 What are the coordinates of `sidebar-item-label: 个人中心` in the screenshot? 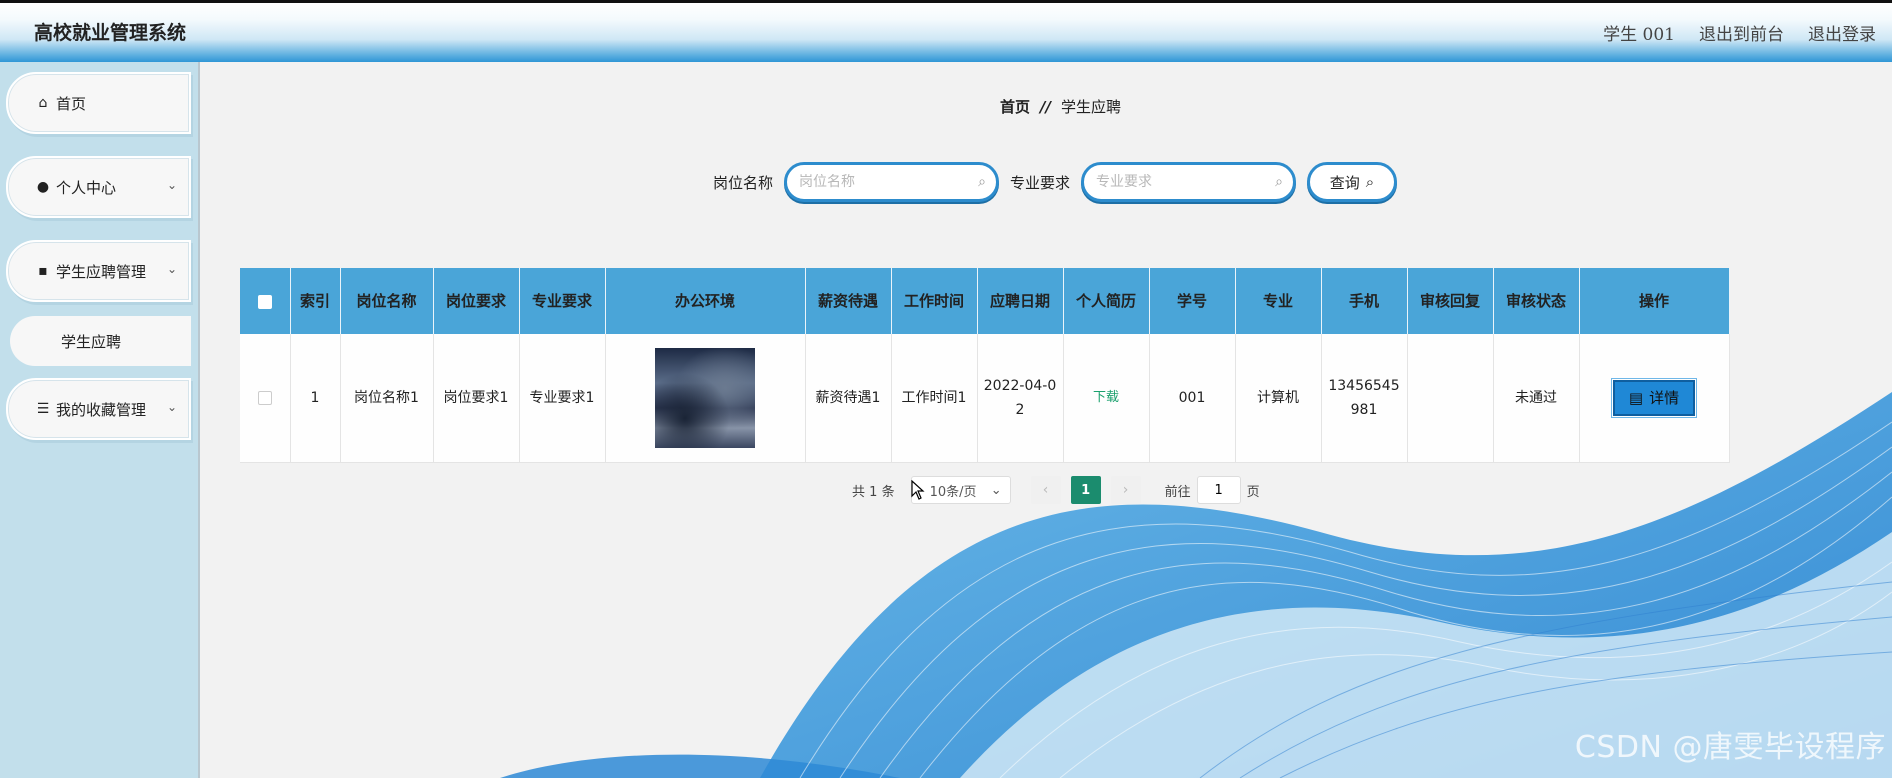 It's located at (86, 187).